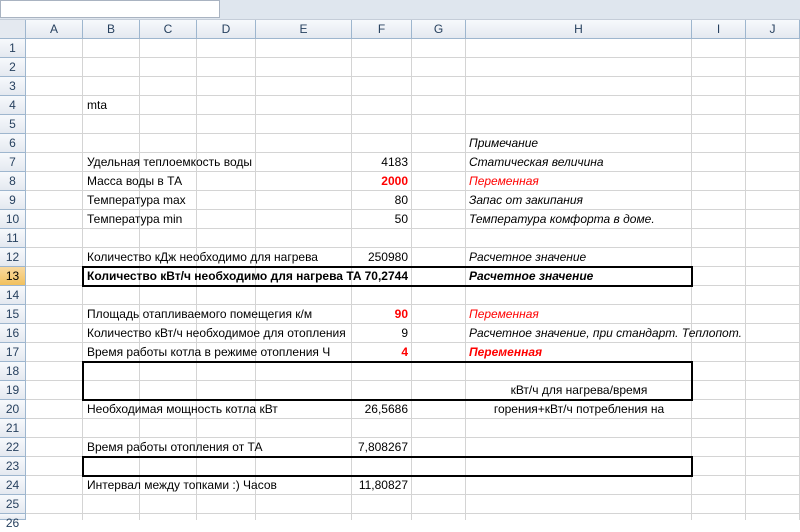 Image resolution: width=800 pixels, height=532 pixels. What do you see at coordinates (503, 143) in the screenshot?
I see `cell-h6: Примечание` at bounding box center [503, 143].